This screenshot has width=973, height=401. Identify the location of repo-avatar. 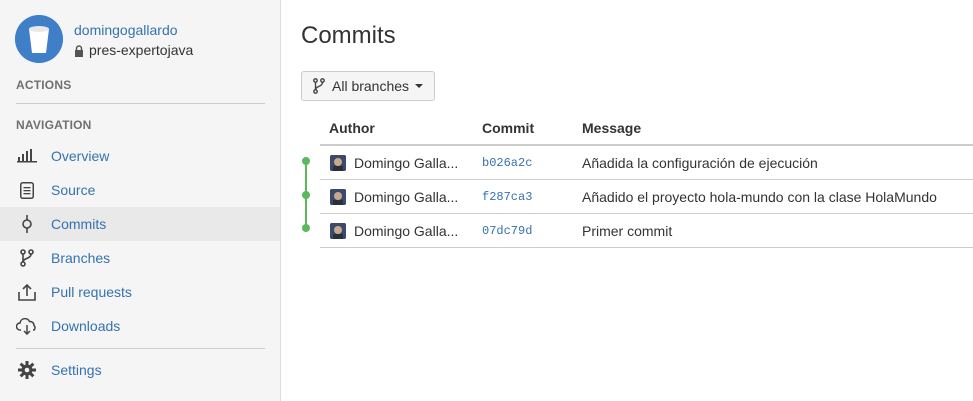
(39, 39).